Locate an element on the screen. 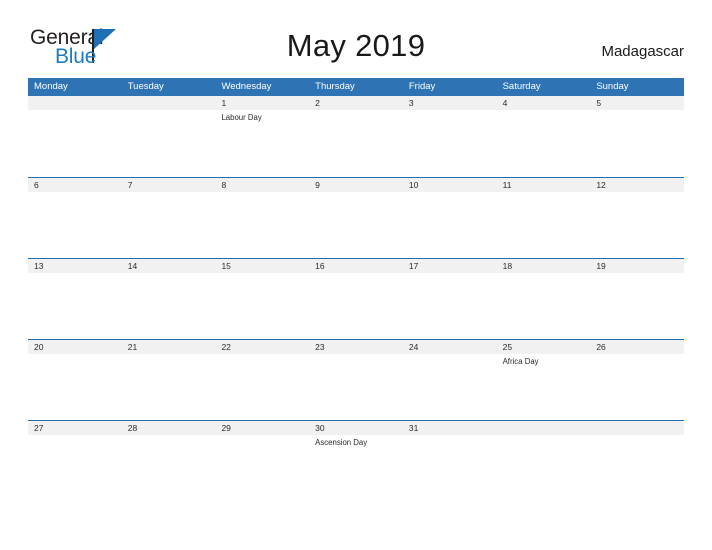 The width and height of the screenshot is (712, 550). week-row: 1 2 3 4 5 Labour Day is located at coordinates (356, 136).